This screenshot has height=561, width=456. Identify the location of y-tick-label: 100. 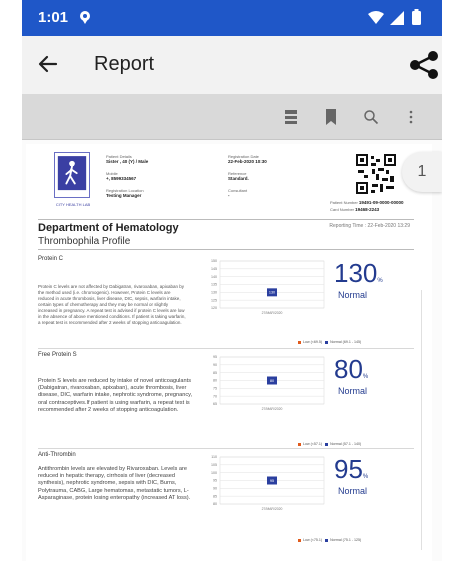
(214, 473).